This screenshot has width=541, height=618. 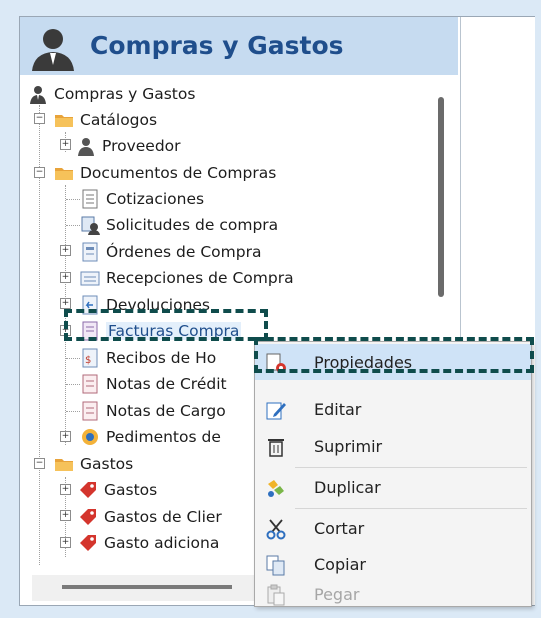 I want to click on trash-icon, so click(x=276, y=448).